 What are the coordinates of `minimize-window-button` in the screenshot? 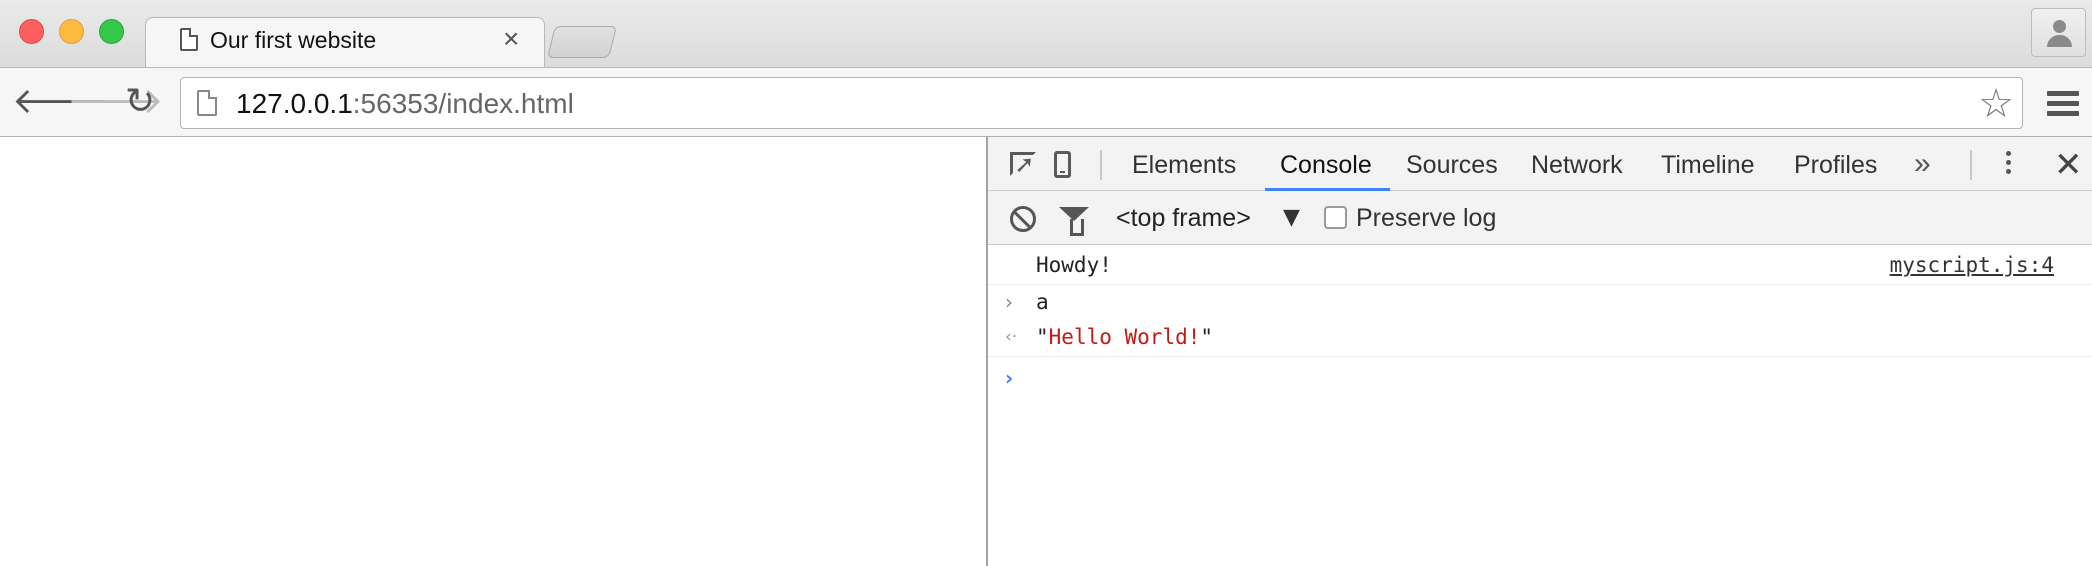 It's located at (71, 31).